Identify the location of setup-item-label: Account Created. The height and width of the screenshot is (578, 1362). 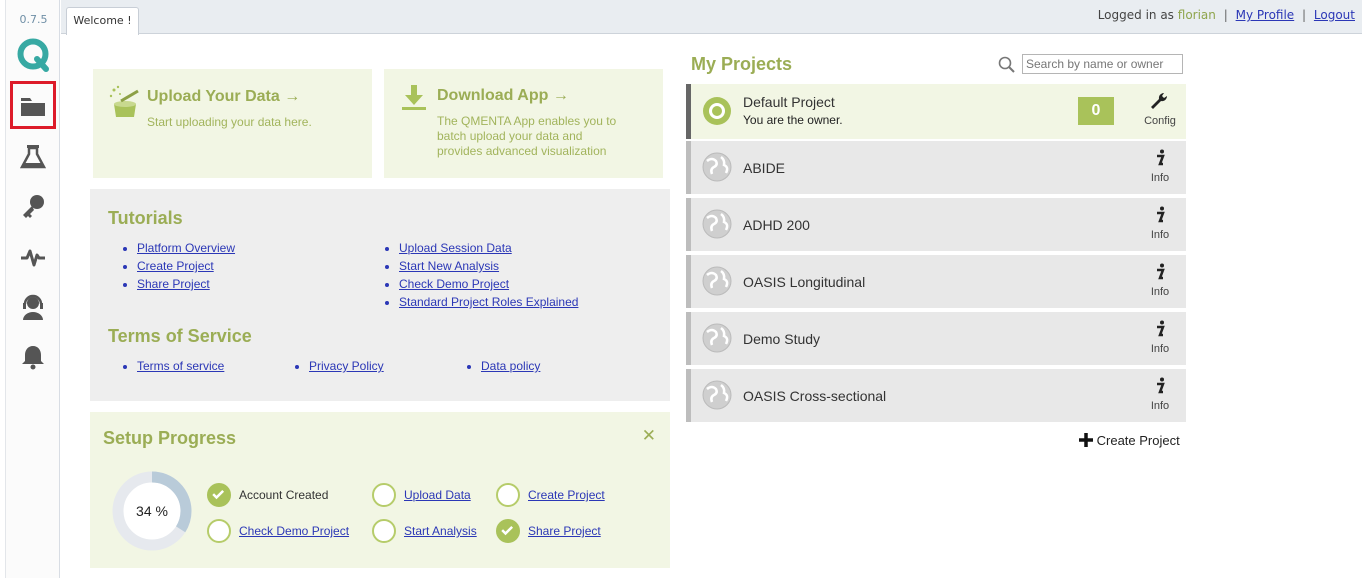
(284, 495).